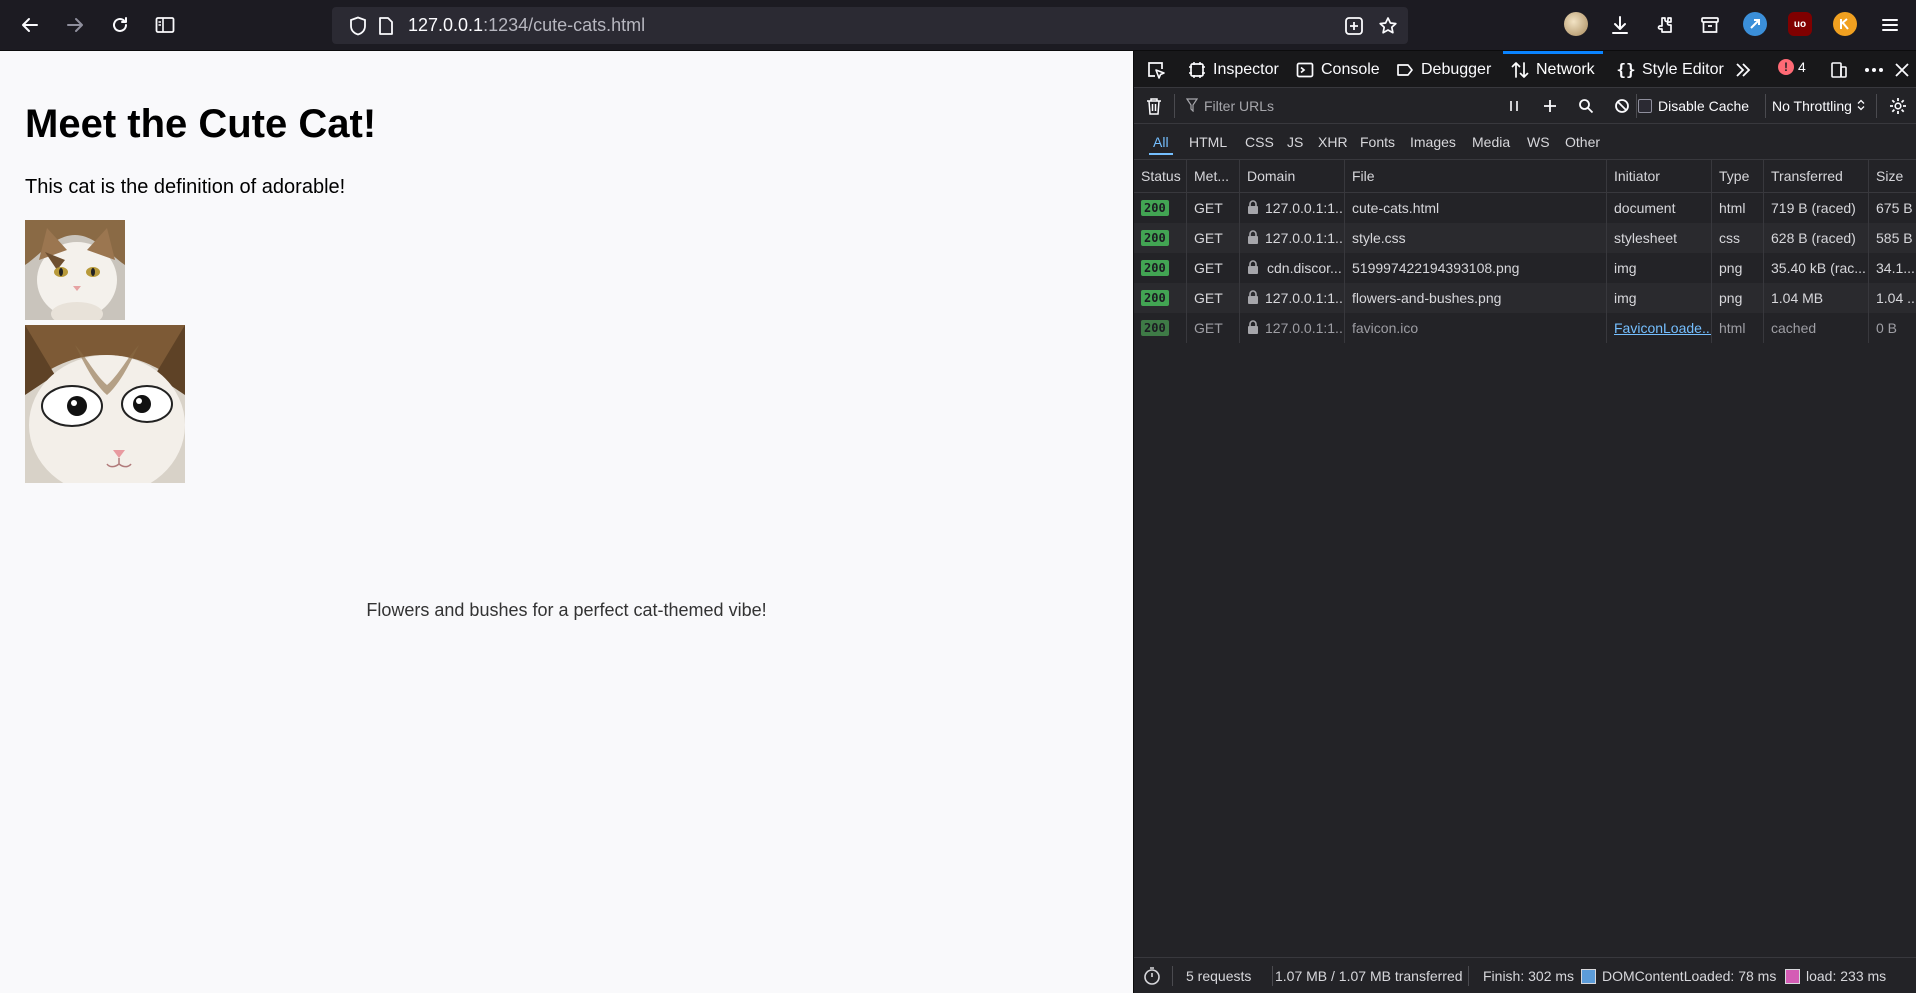 The width and height of the screenshot is (1916, 993). I want to click on tab-console: Console, so click(1338, 69).